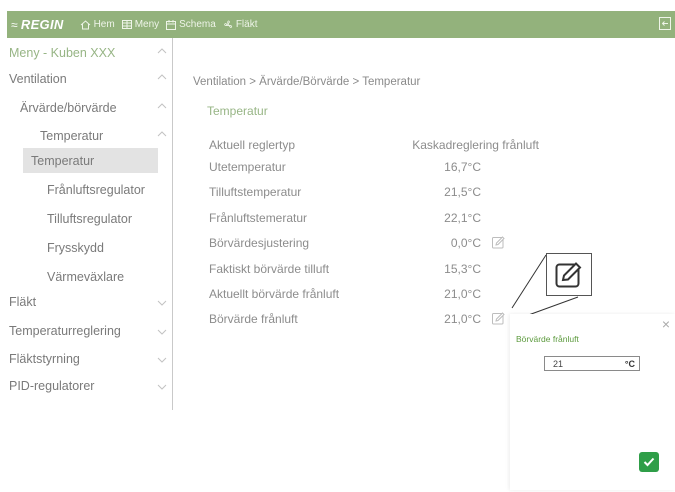 This screenshot has width=675, height=492. I want to click on sidebar-item-label: Frånluftsregulator, so click(96, 190).